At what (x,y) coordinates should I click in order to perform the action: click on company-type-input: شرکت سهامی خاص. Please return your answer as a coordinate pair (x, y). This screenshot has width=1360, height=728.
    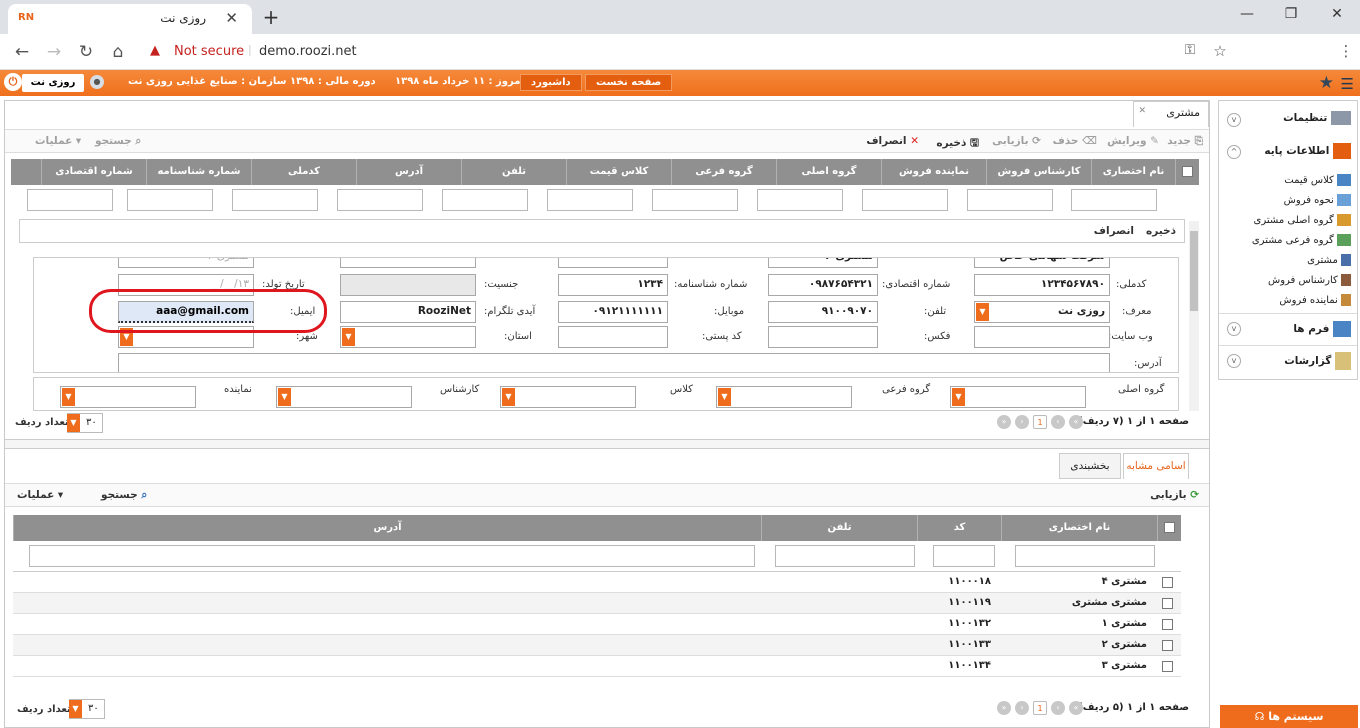
    Looking at the image, I should click on (1042, 263).